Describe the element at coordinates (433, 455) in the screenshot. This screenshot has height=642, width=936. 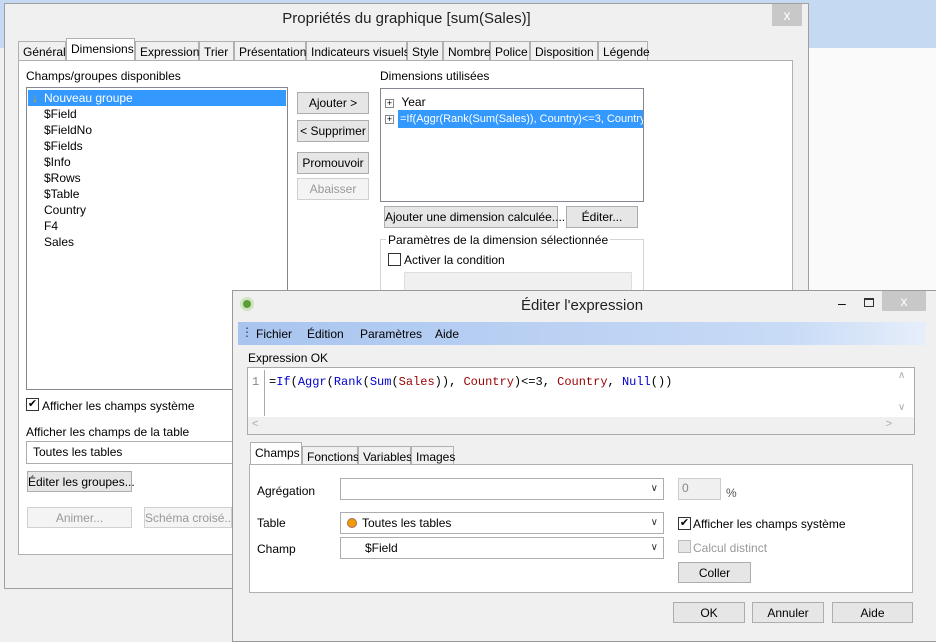
I see `tab-images: Images` at that location.